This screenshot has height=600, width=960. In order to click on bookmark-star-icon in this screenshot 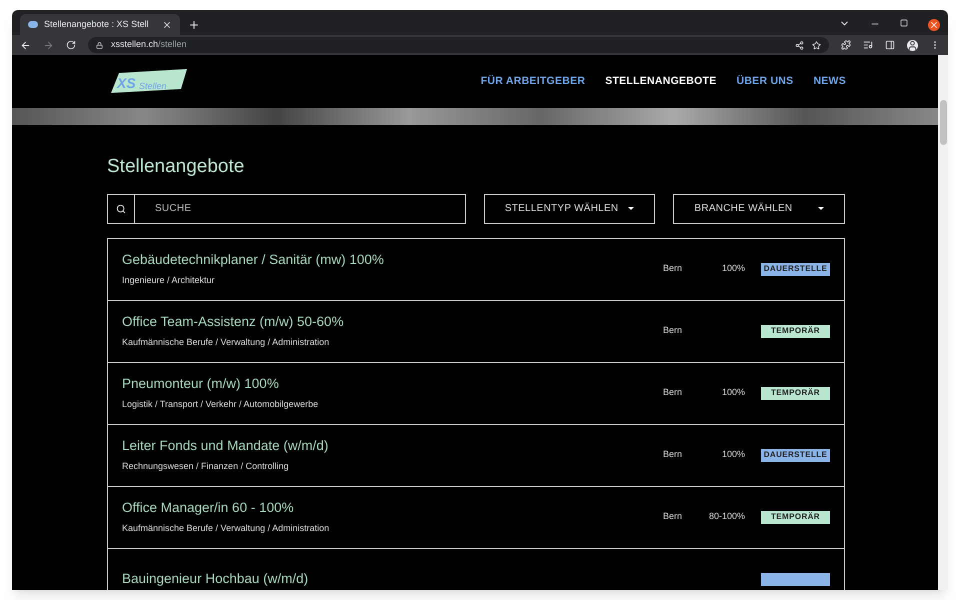, I will do `click(816, 45)`.